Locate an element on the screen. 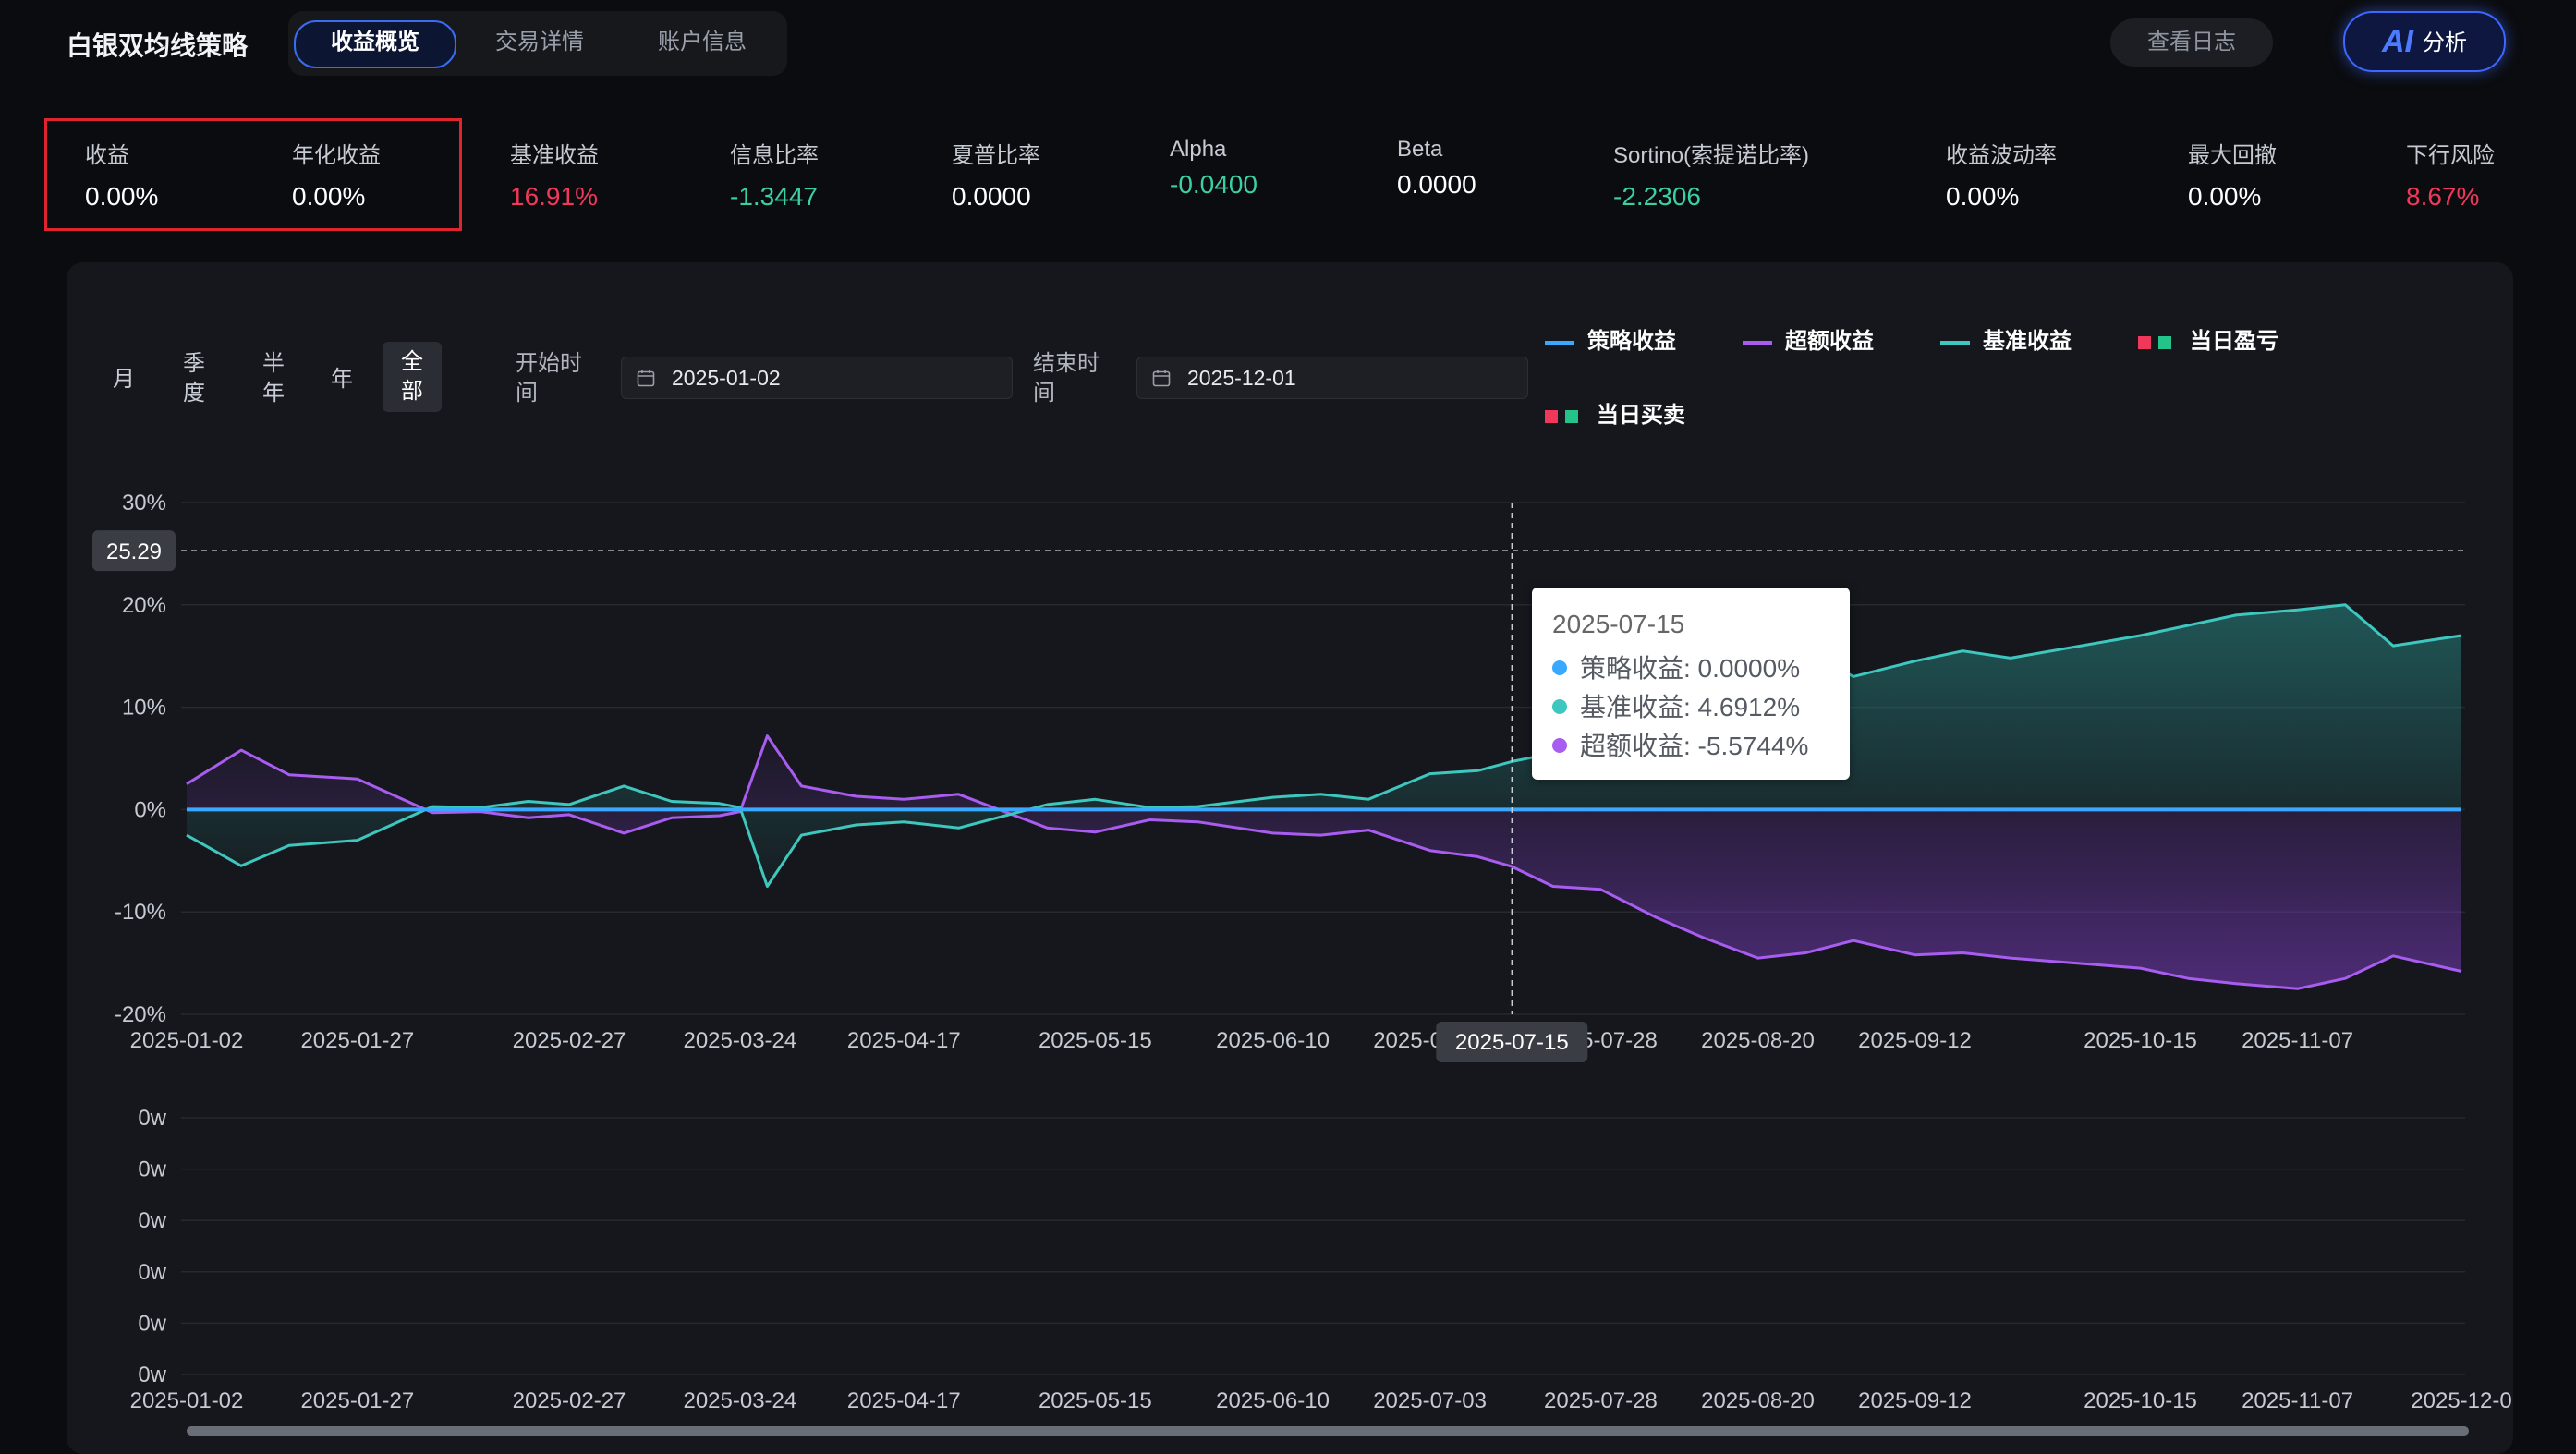 The image size is (2576, 1454). tooltip-row-excess: 超额收益: -5.5744% is located at coordinates (1680, 744).